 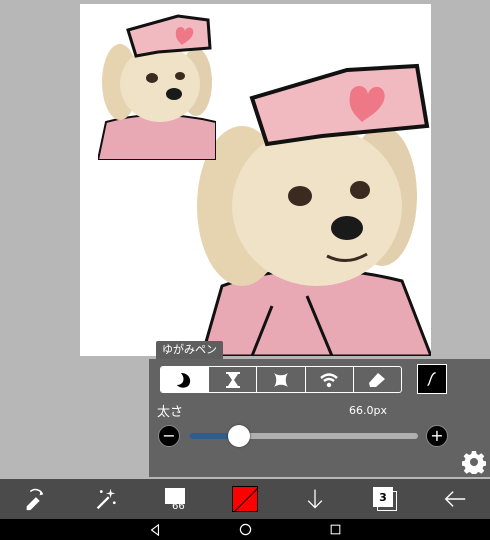 I want to click on pen-type-selector, so click(x=281, y=379).